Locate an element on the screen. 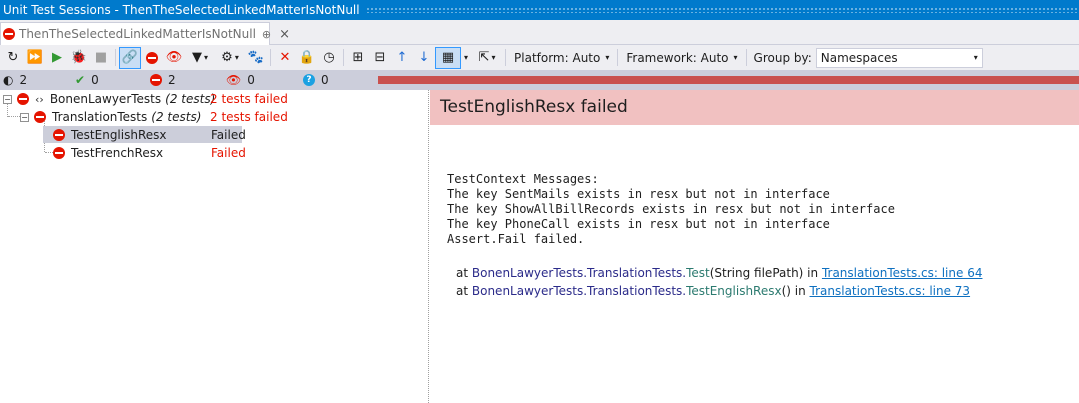 The height and width of the screenshot is (403, 1079). arrow-down-icon: ↓ is located at coordinates (424, 57).